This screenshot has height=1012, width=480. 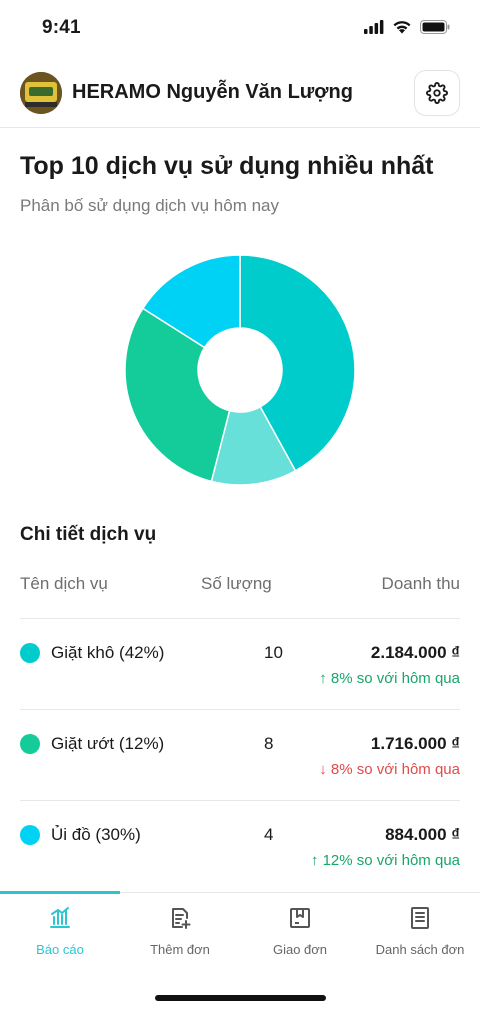 What do you see at coordinates (435, 27) in the screenshot?
I see `battery-icon` at bounding box center [435, 27].